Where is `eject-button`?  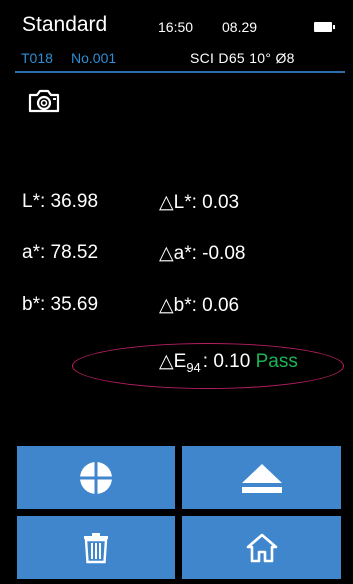
eject-button is located at coordinates (261, 477).